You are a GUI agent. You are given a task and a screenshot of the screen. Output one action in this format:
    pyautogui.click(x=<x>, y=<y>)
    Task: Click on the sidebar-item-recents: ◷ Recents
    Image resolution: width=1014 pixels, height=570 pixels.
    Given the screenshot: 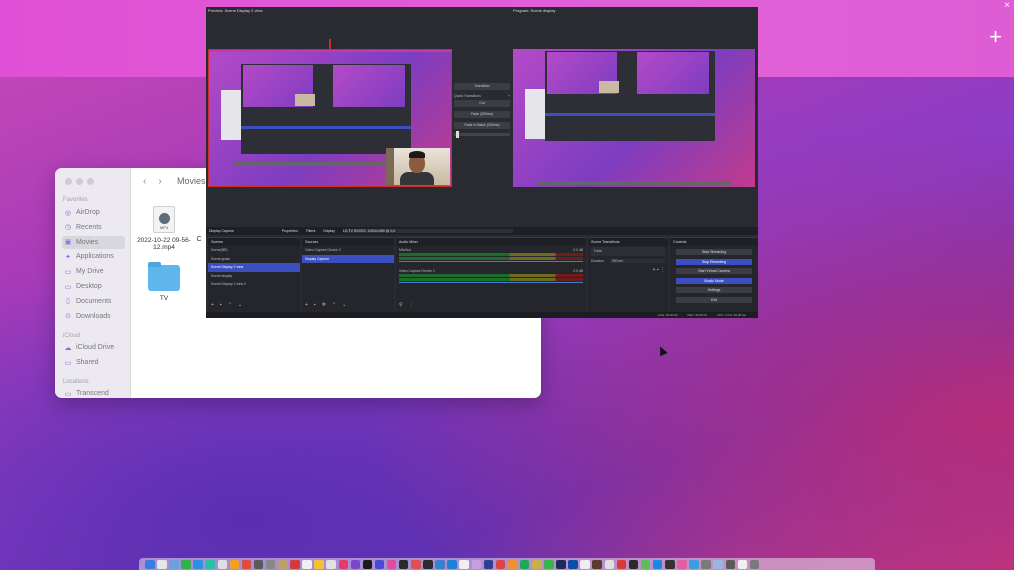 What is the action you would take?
    pyautogui.click(x=93, y=227)
    